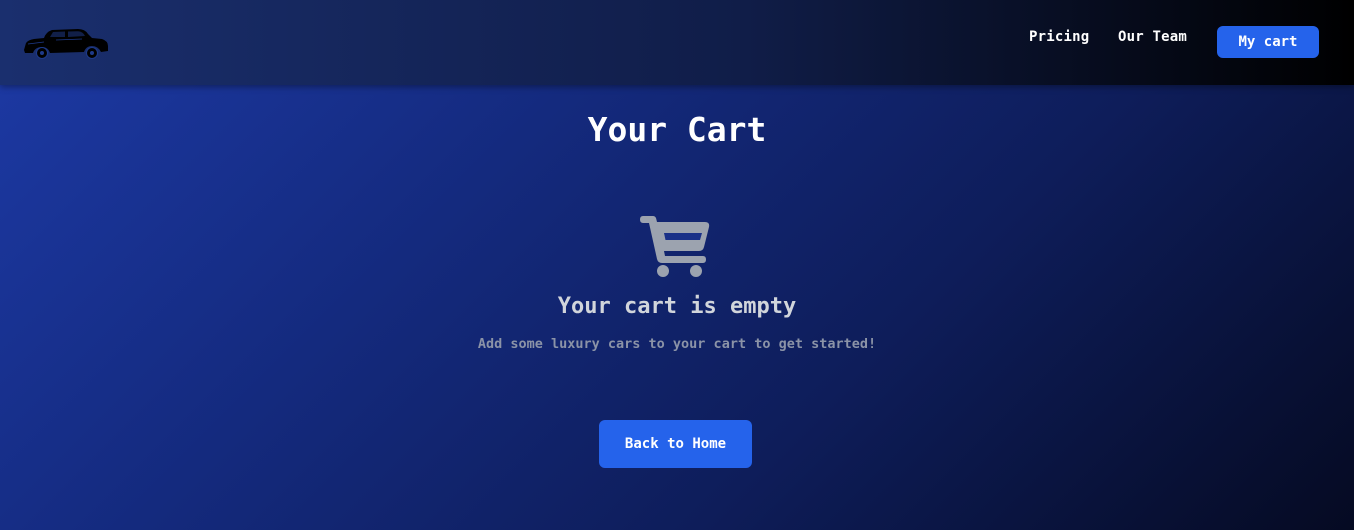 Image resolution: width=1354 pixels, height=530 pixels. I want to click on empty-cart-heading: Your cart is empty, so click(677, 306).